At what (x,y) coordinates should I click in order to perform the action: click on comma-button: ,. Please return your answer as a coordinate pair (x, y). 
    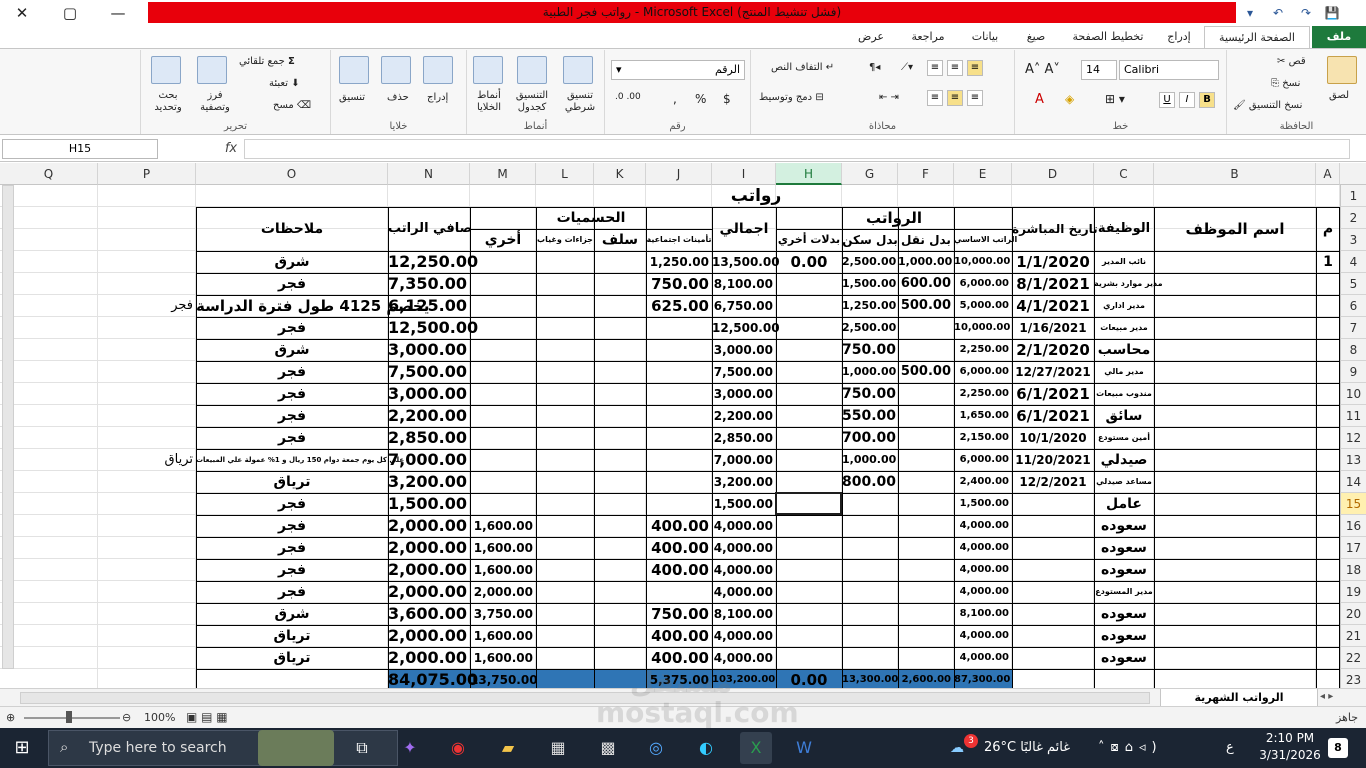
    Looking at the image, I should click on (675, 99).